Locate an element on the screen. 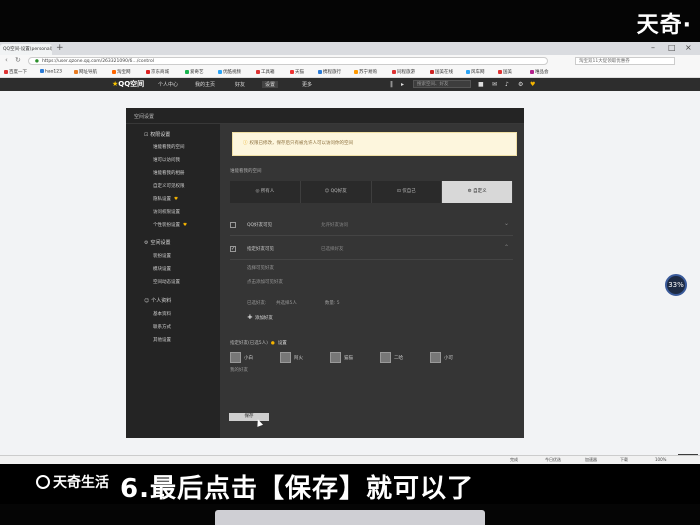 Image resolution: width=700 pixels, height=525 pixels. mail-icon: ✉ is located at coordinates (494, 84).